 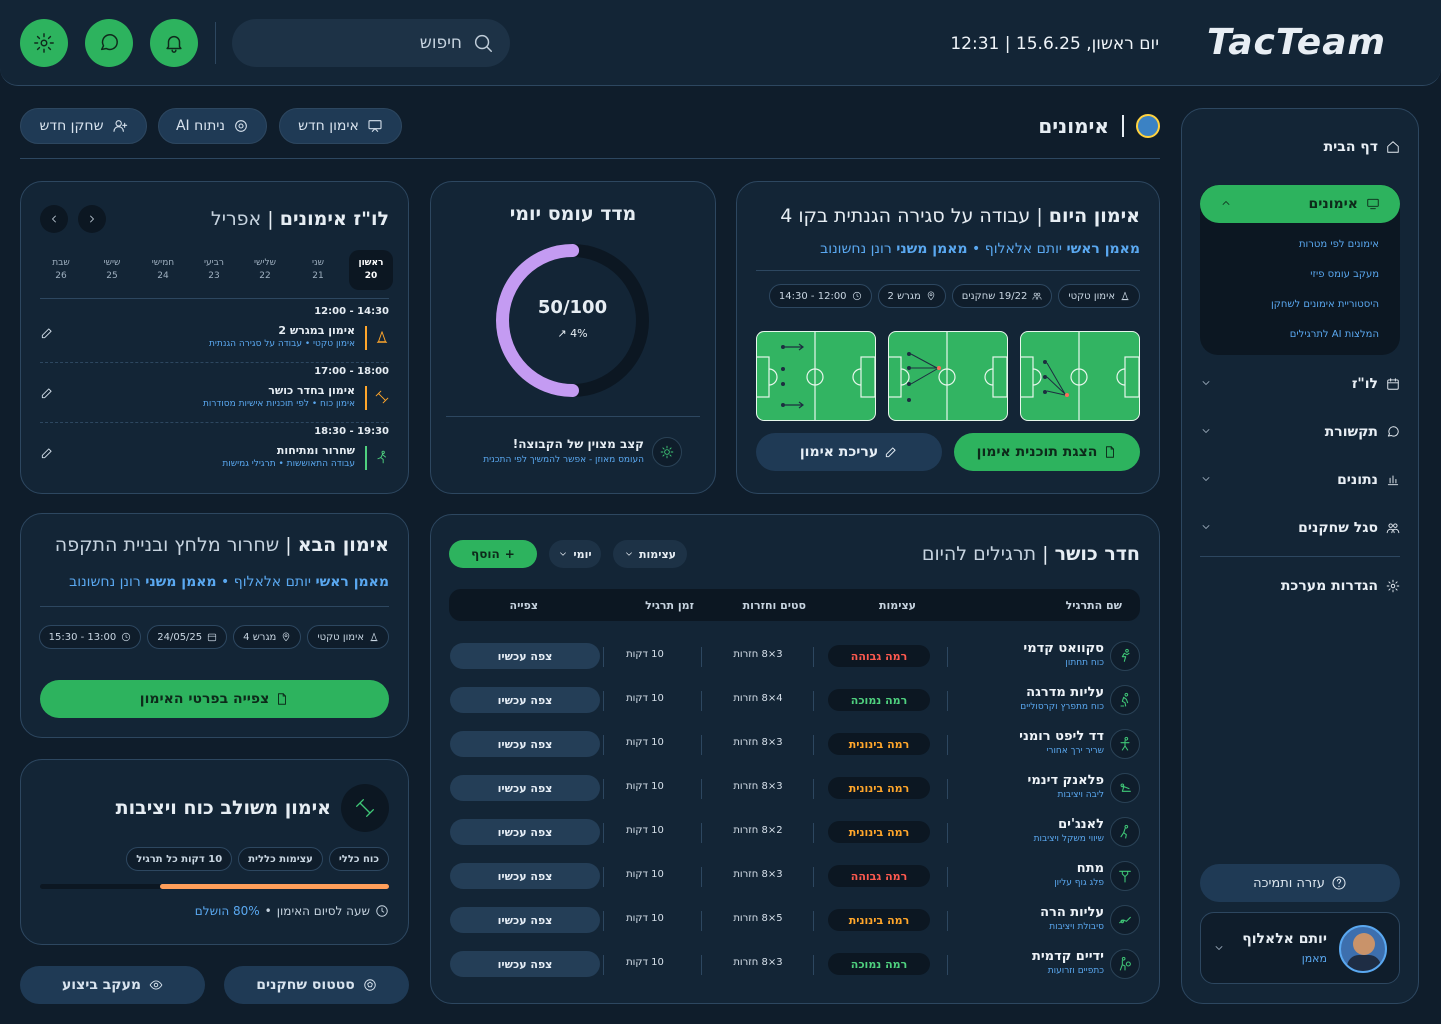 What do you see at coordinates (932, 249) in the screenshot?
I see `assistant-label: מאמן משני` at bounding box center [932, 249].